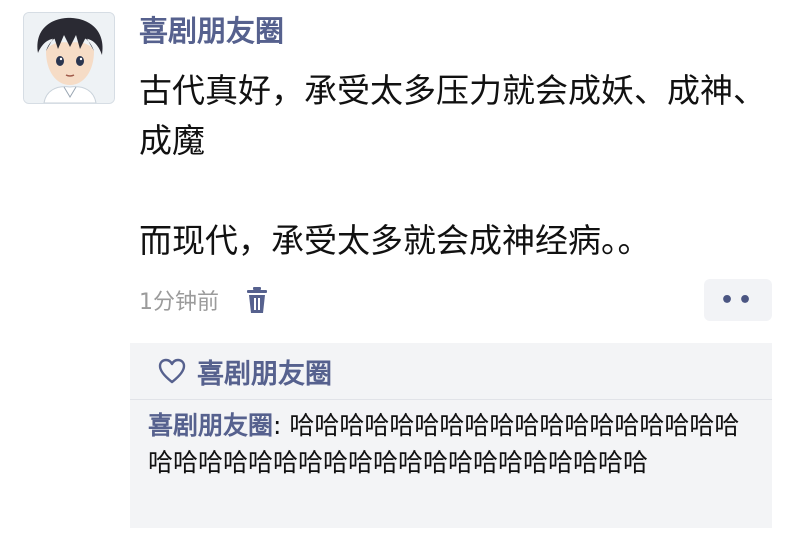 This screenshot has height=535, width=800. Describe the element at coordinates (257, 300) in the screenshot. I see `trash-icon` at that location.